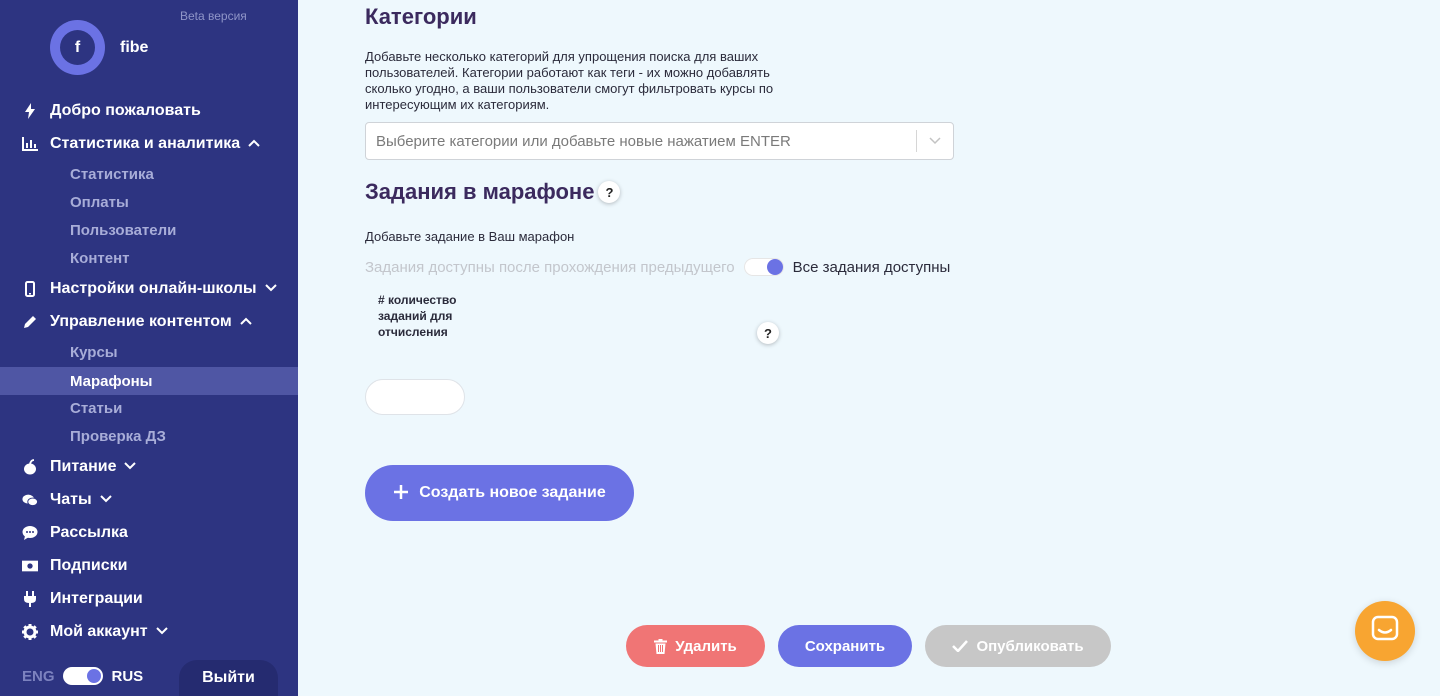  What do you see at coordinates (512, 492) in the screenshot?
I see `create-task-label: Создать новое задание` at bounding box center [512, 492].